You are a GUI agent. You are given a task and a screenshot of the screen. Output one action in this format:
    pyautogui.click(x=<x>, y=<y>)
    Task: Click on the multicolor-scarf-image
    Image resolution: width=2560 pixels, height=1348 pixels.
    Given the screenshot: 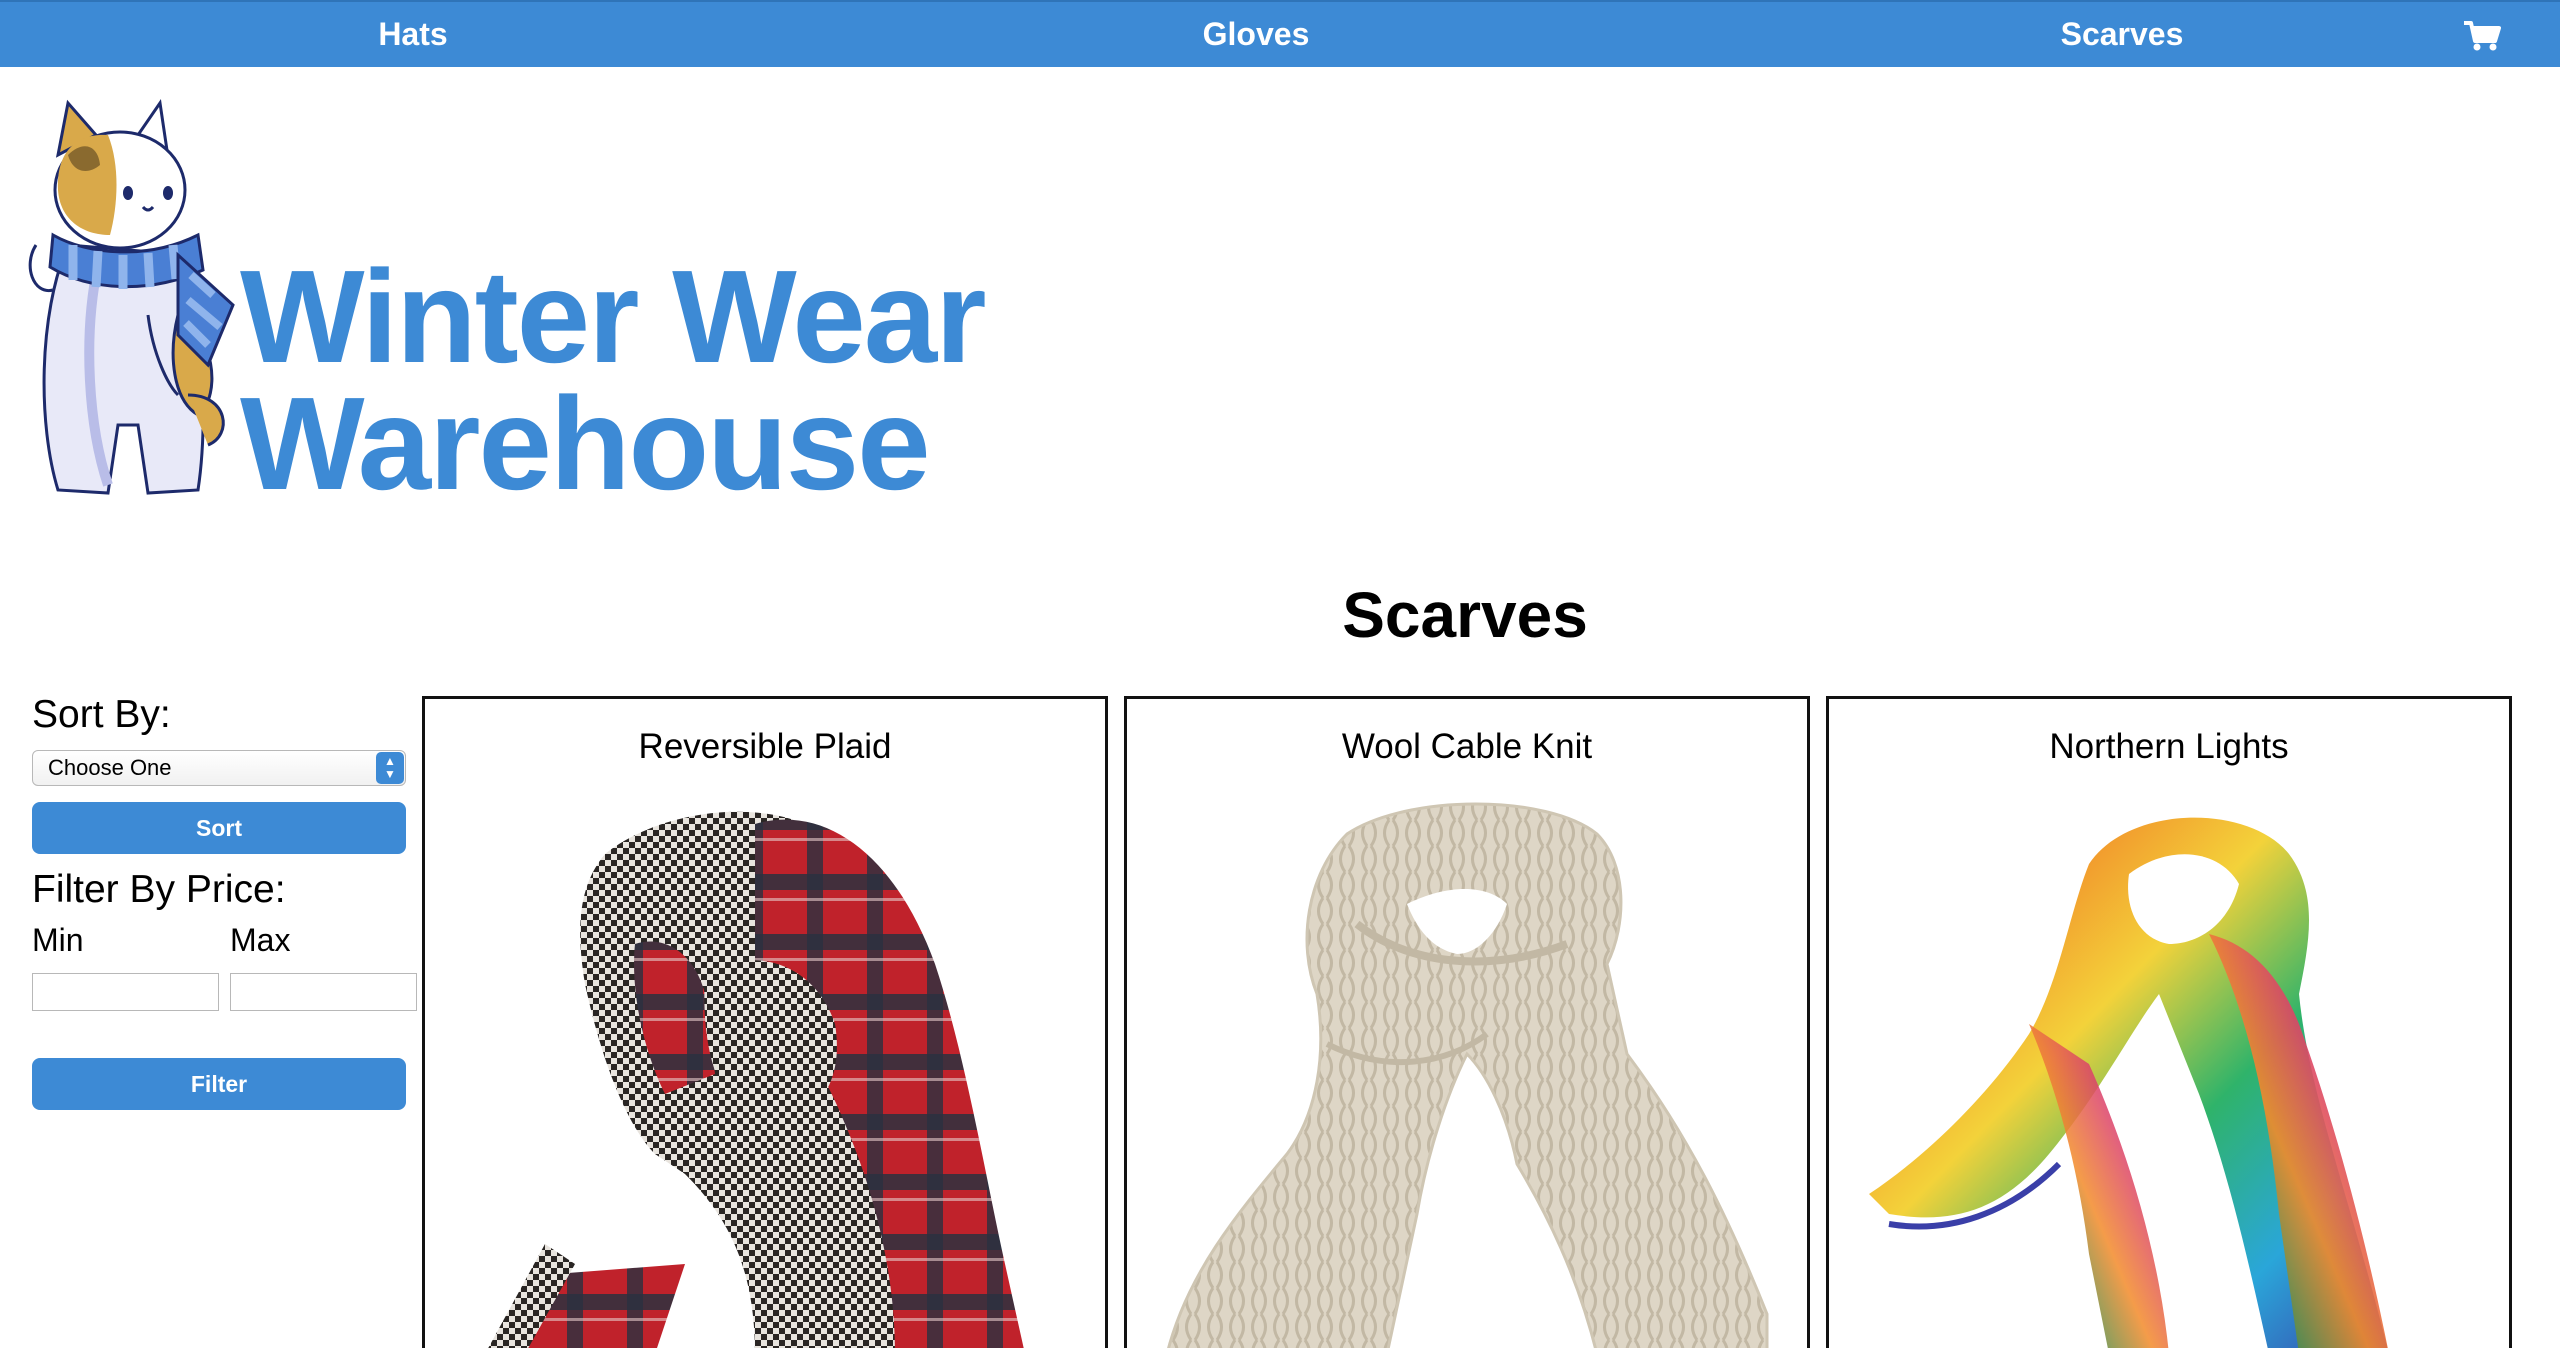 What is the action you would take?
    pyautogui.click(x=2128, y=1082)
    